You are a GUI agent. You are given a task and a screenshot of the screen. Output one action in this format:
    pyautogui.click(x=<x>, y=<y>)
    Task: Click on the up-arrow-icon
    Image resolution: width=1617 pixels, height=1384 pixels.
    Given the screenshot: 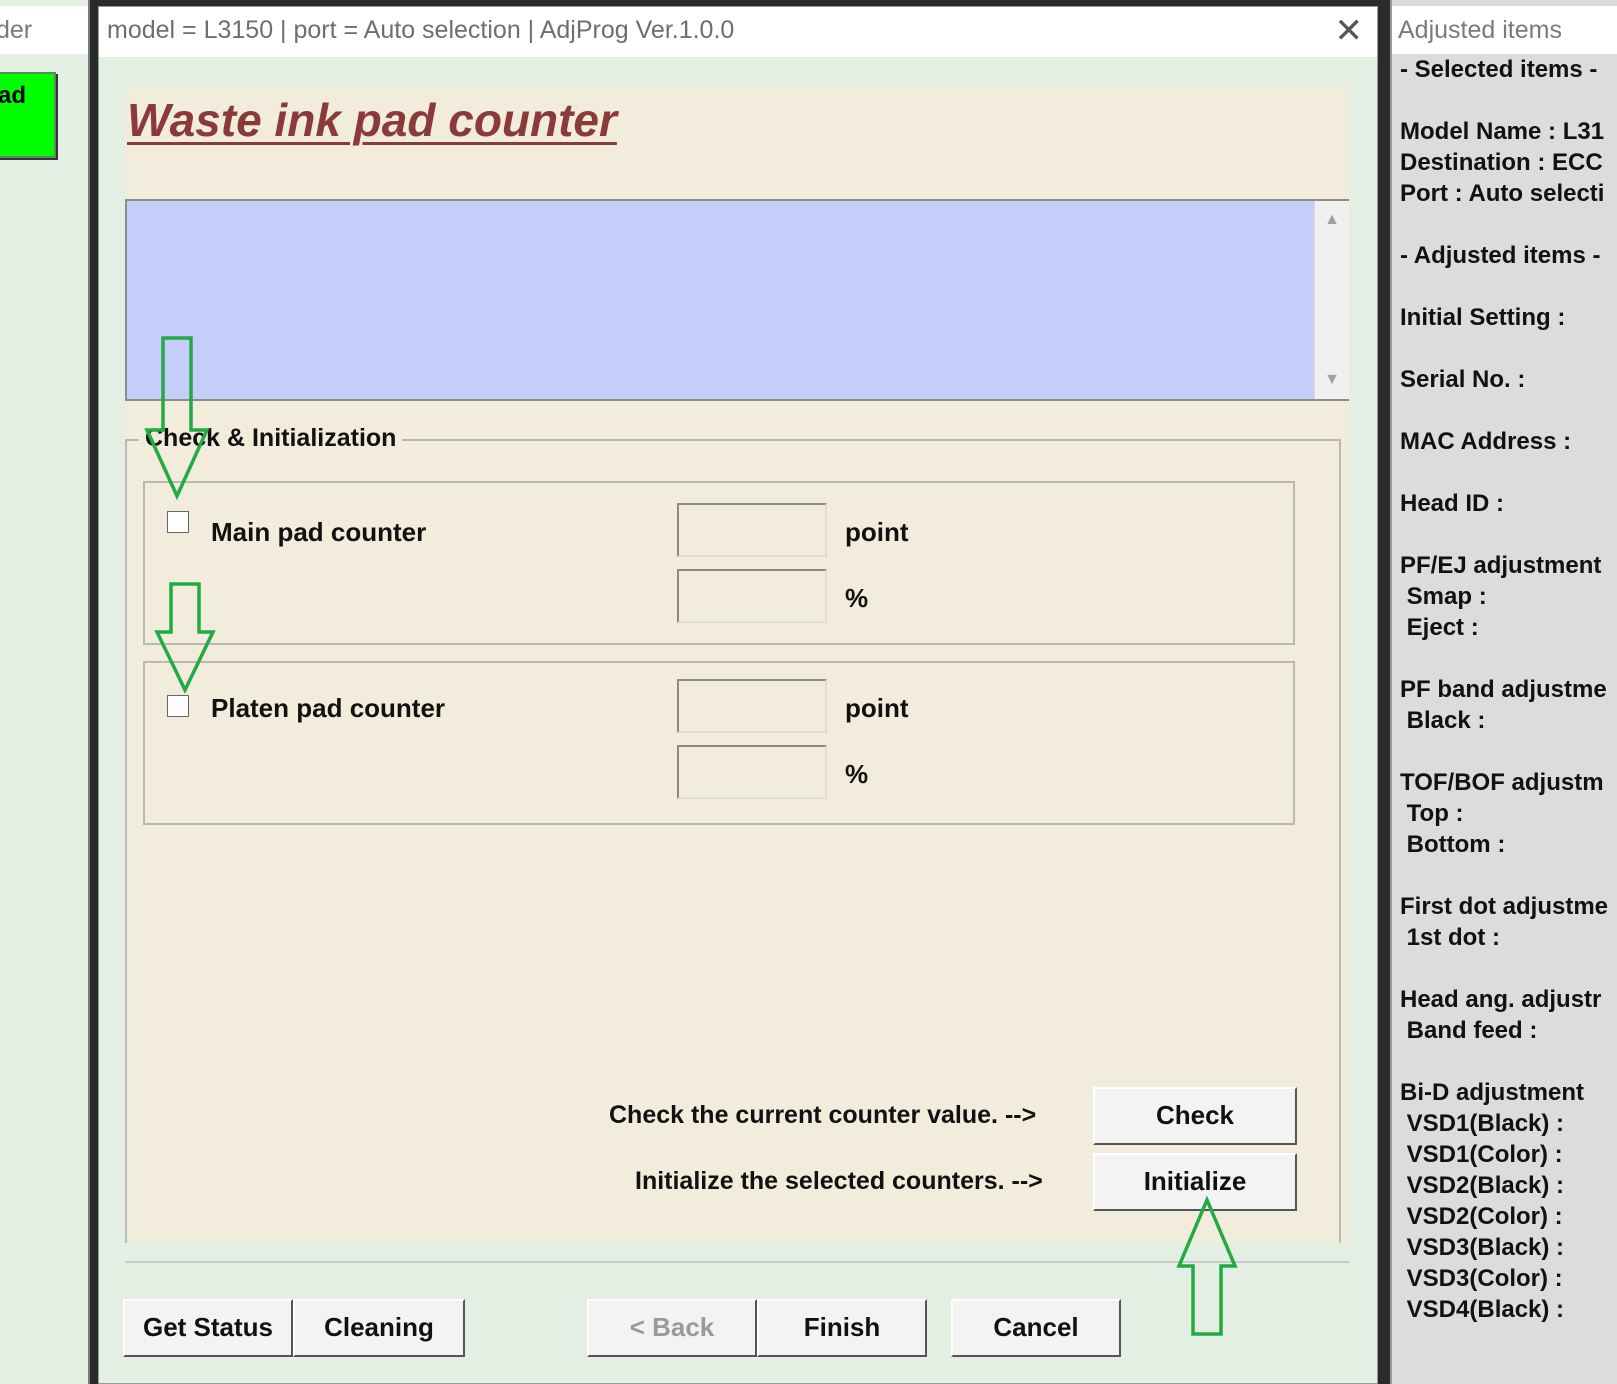 What is the action you would take?
    pyautogui.click(x=1207, y=1265)
    